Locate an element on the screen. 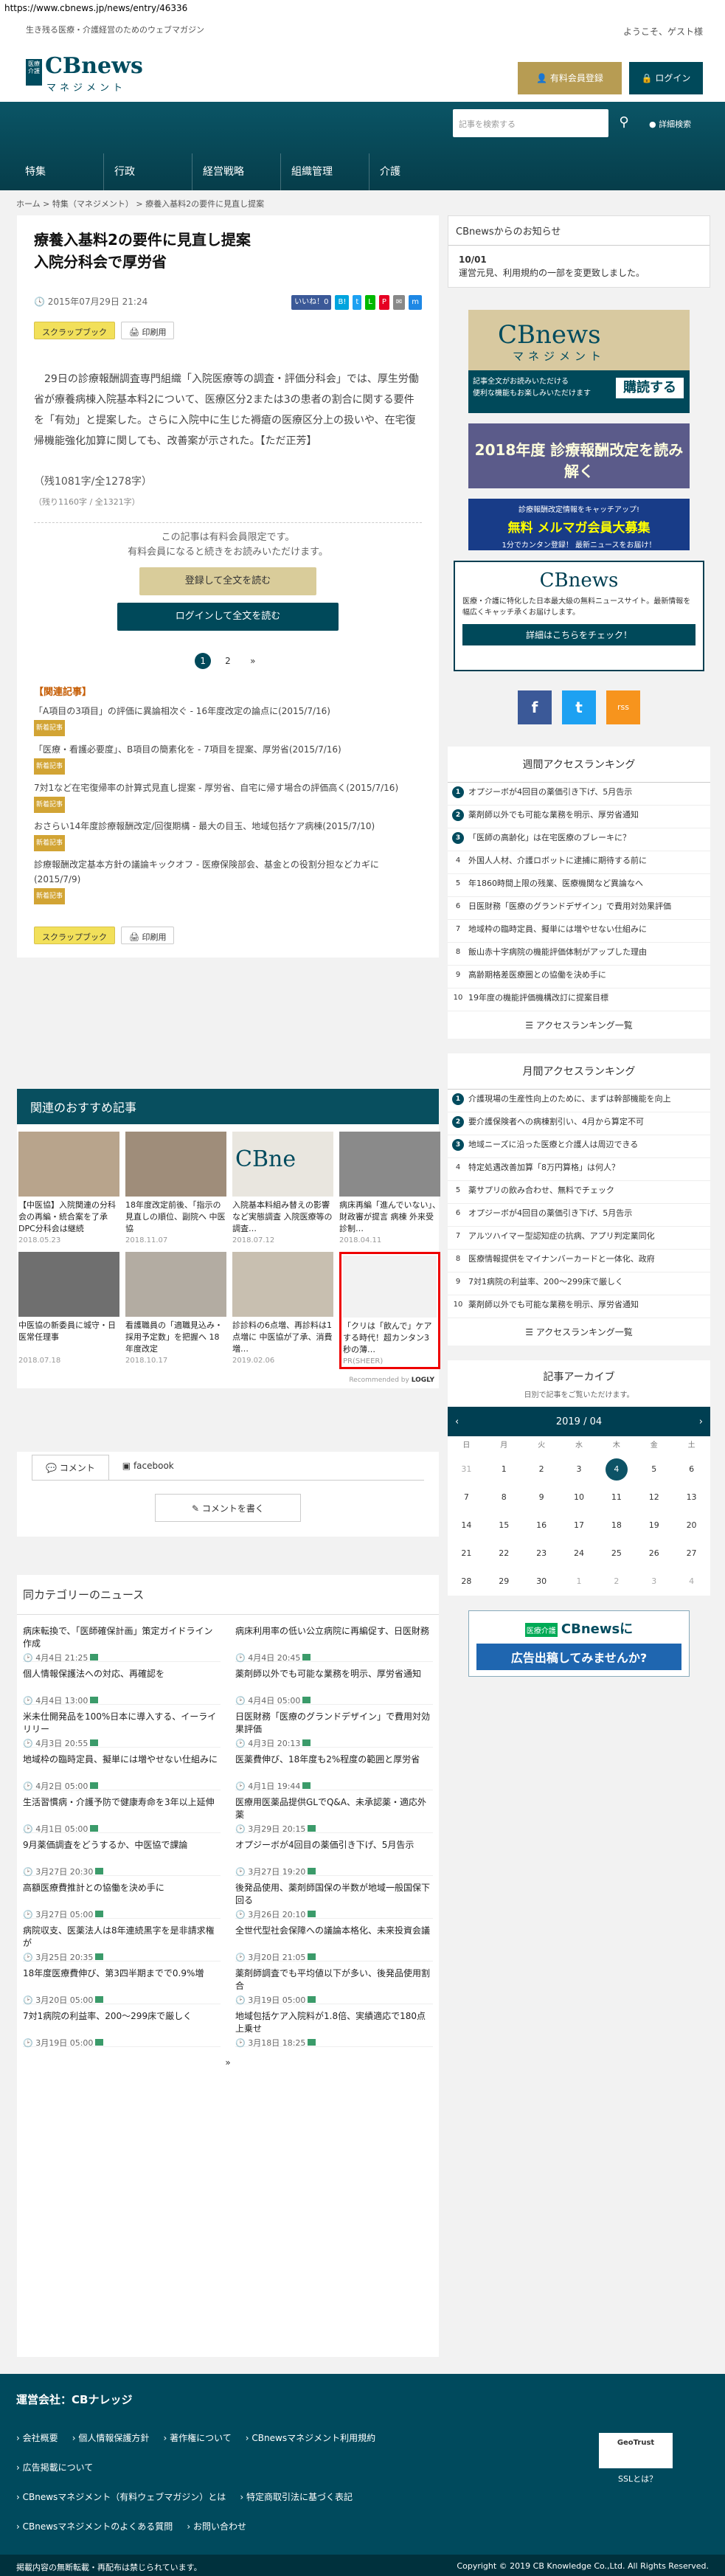  login-read-button: ログインして全文を読む is located at coordinates (228, 617).